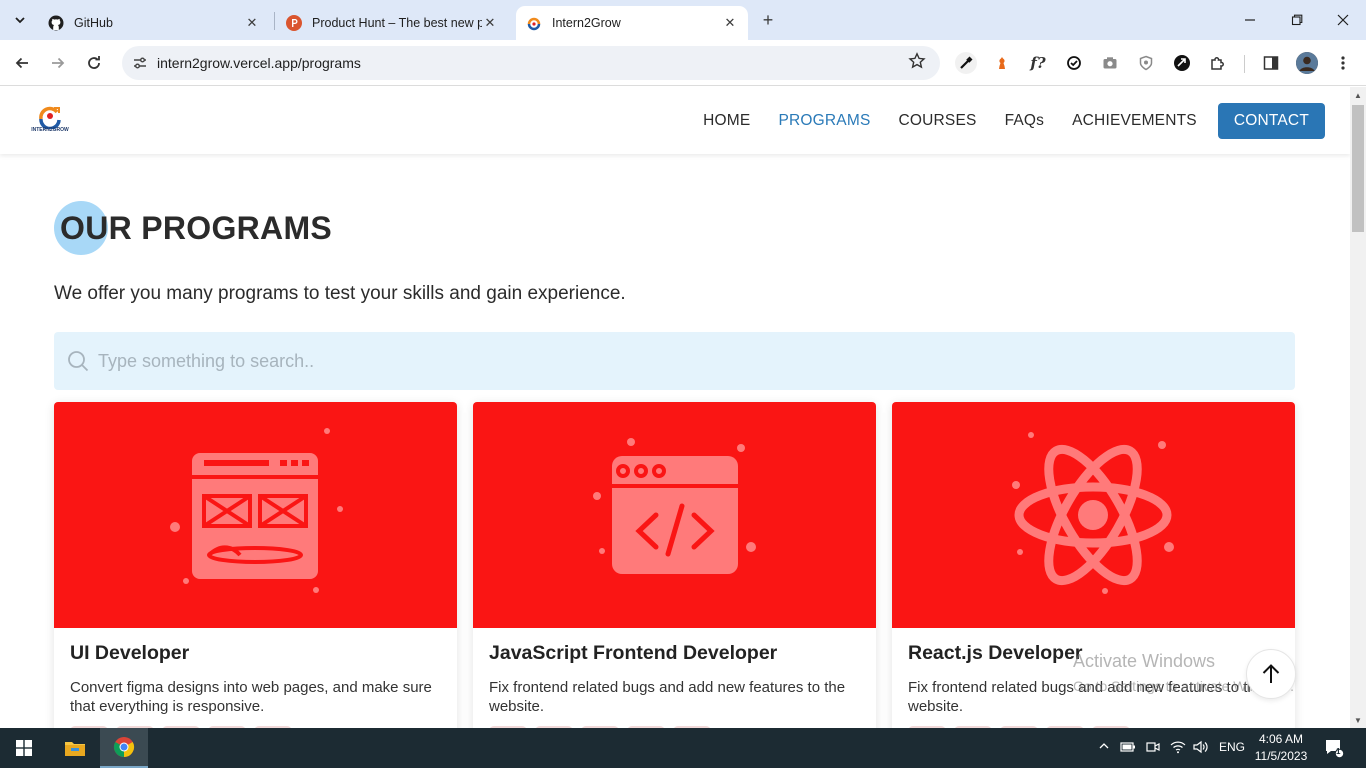 Image resolution: width=1366 pixels, height=768 pixels. Describe the element at coordinates (1244, 64) in the screenshot. I see `toolbar-divider` at that location.